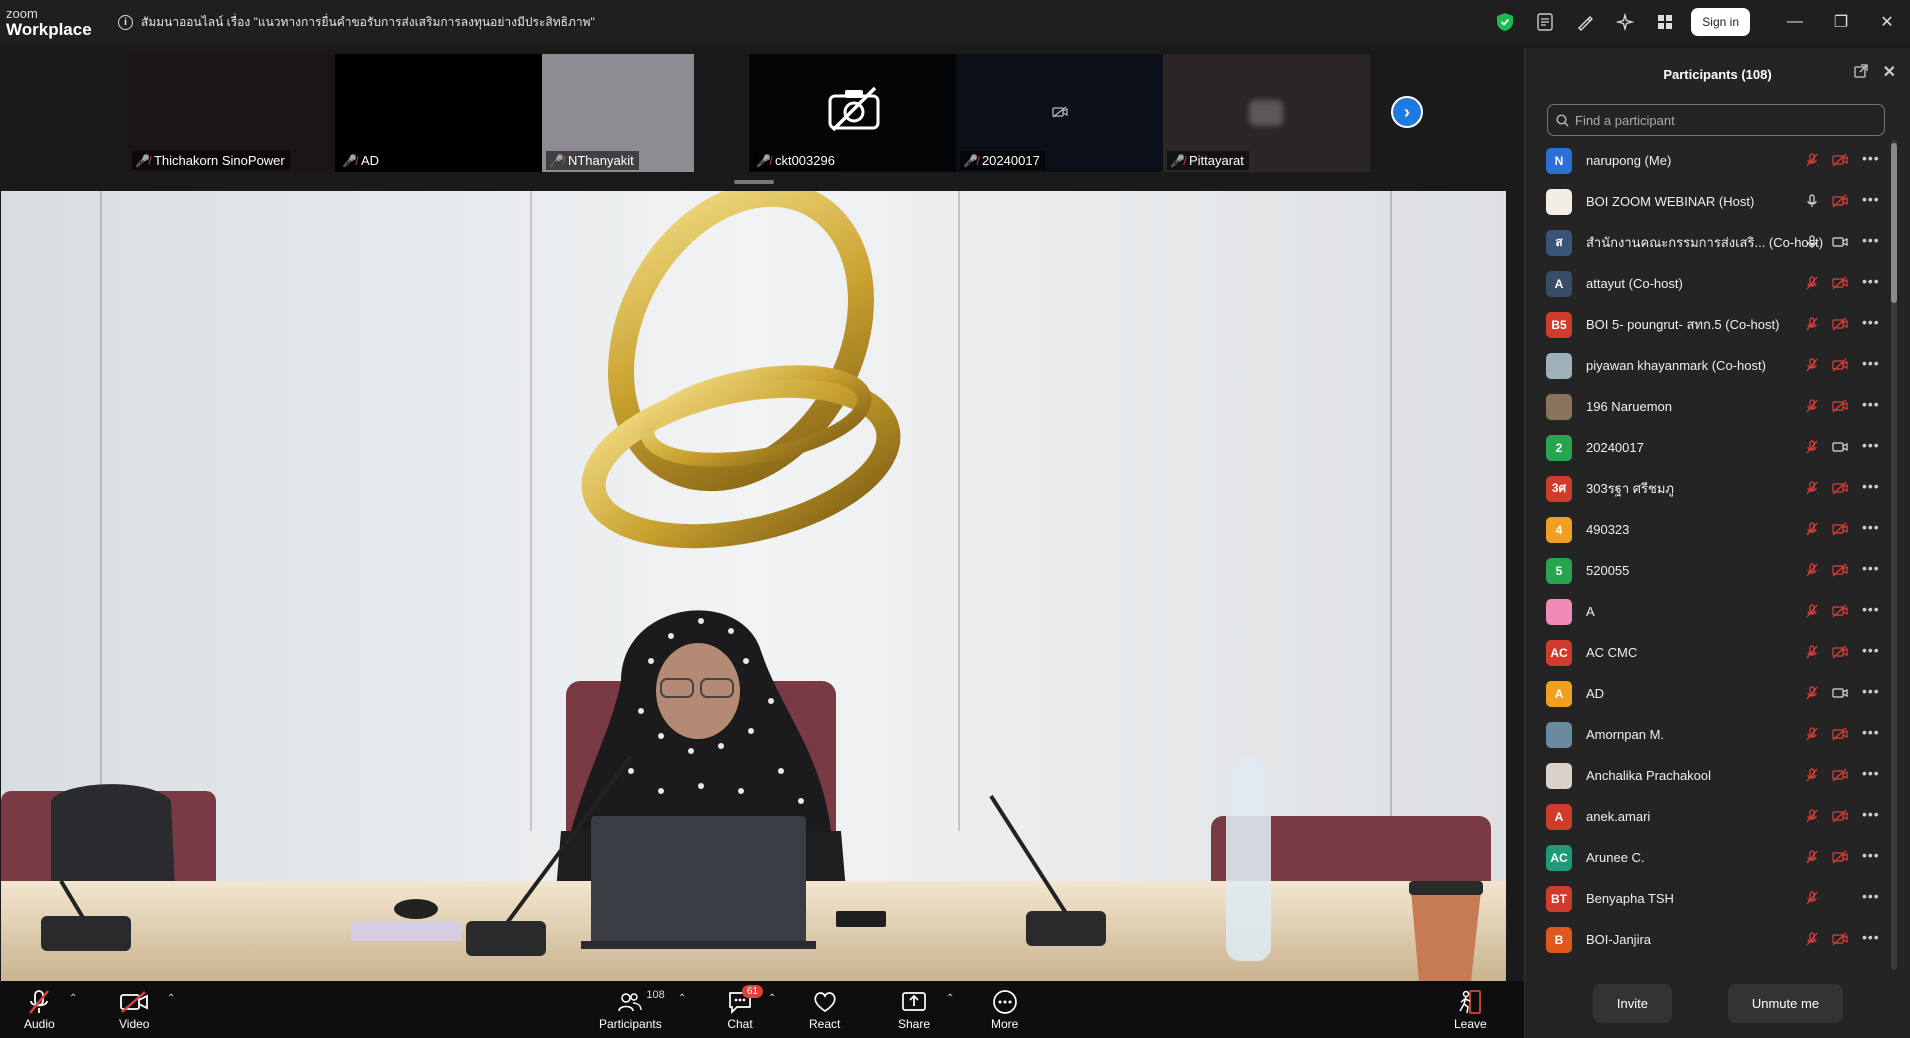 This screenshot has width=1910, height=1038. What do you see at coordinates (824, 1009) in the screenshot?
I see `react-button: React` at bounding box center [824, 1009].